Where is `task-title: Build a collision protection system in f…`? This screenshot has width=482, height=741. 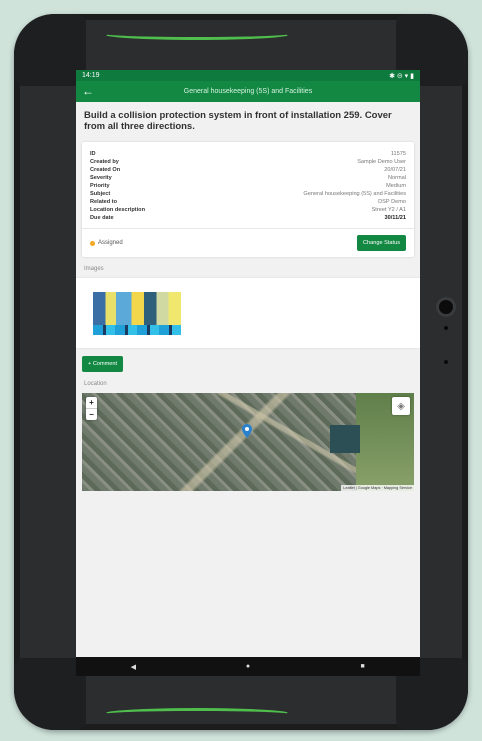 task-title: Build a collision protection system in f… is located at coordinates (238, 121).